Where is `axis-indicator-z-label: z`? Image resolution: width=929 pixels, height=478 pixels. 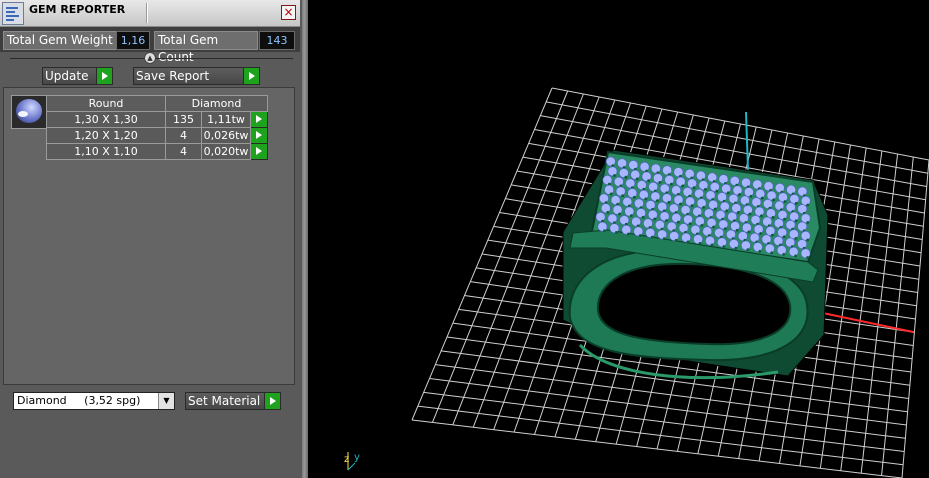 axis-indicator-z-label: z is located at coordinates (346, 459).